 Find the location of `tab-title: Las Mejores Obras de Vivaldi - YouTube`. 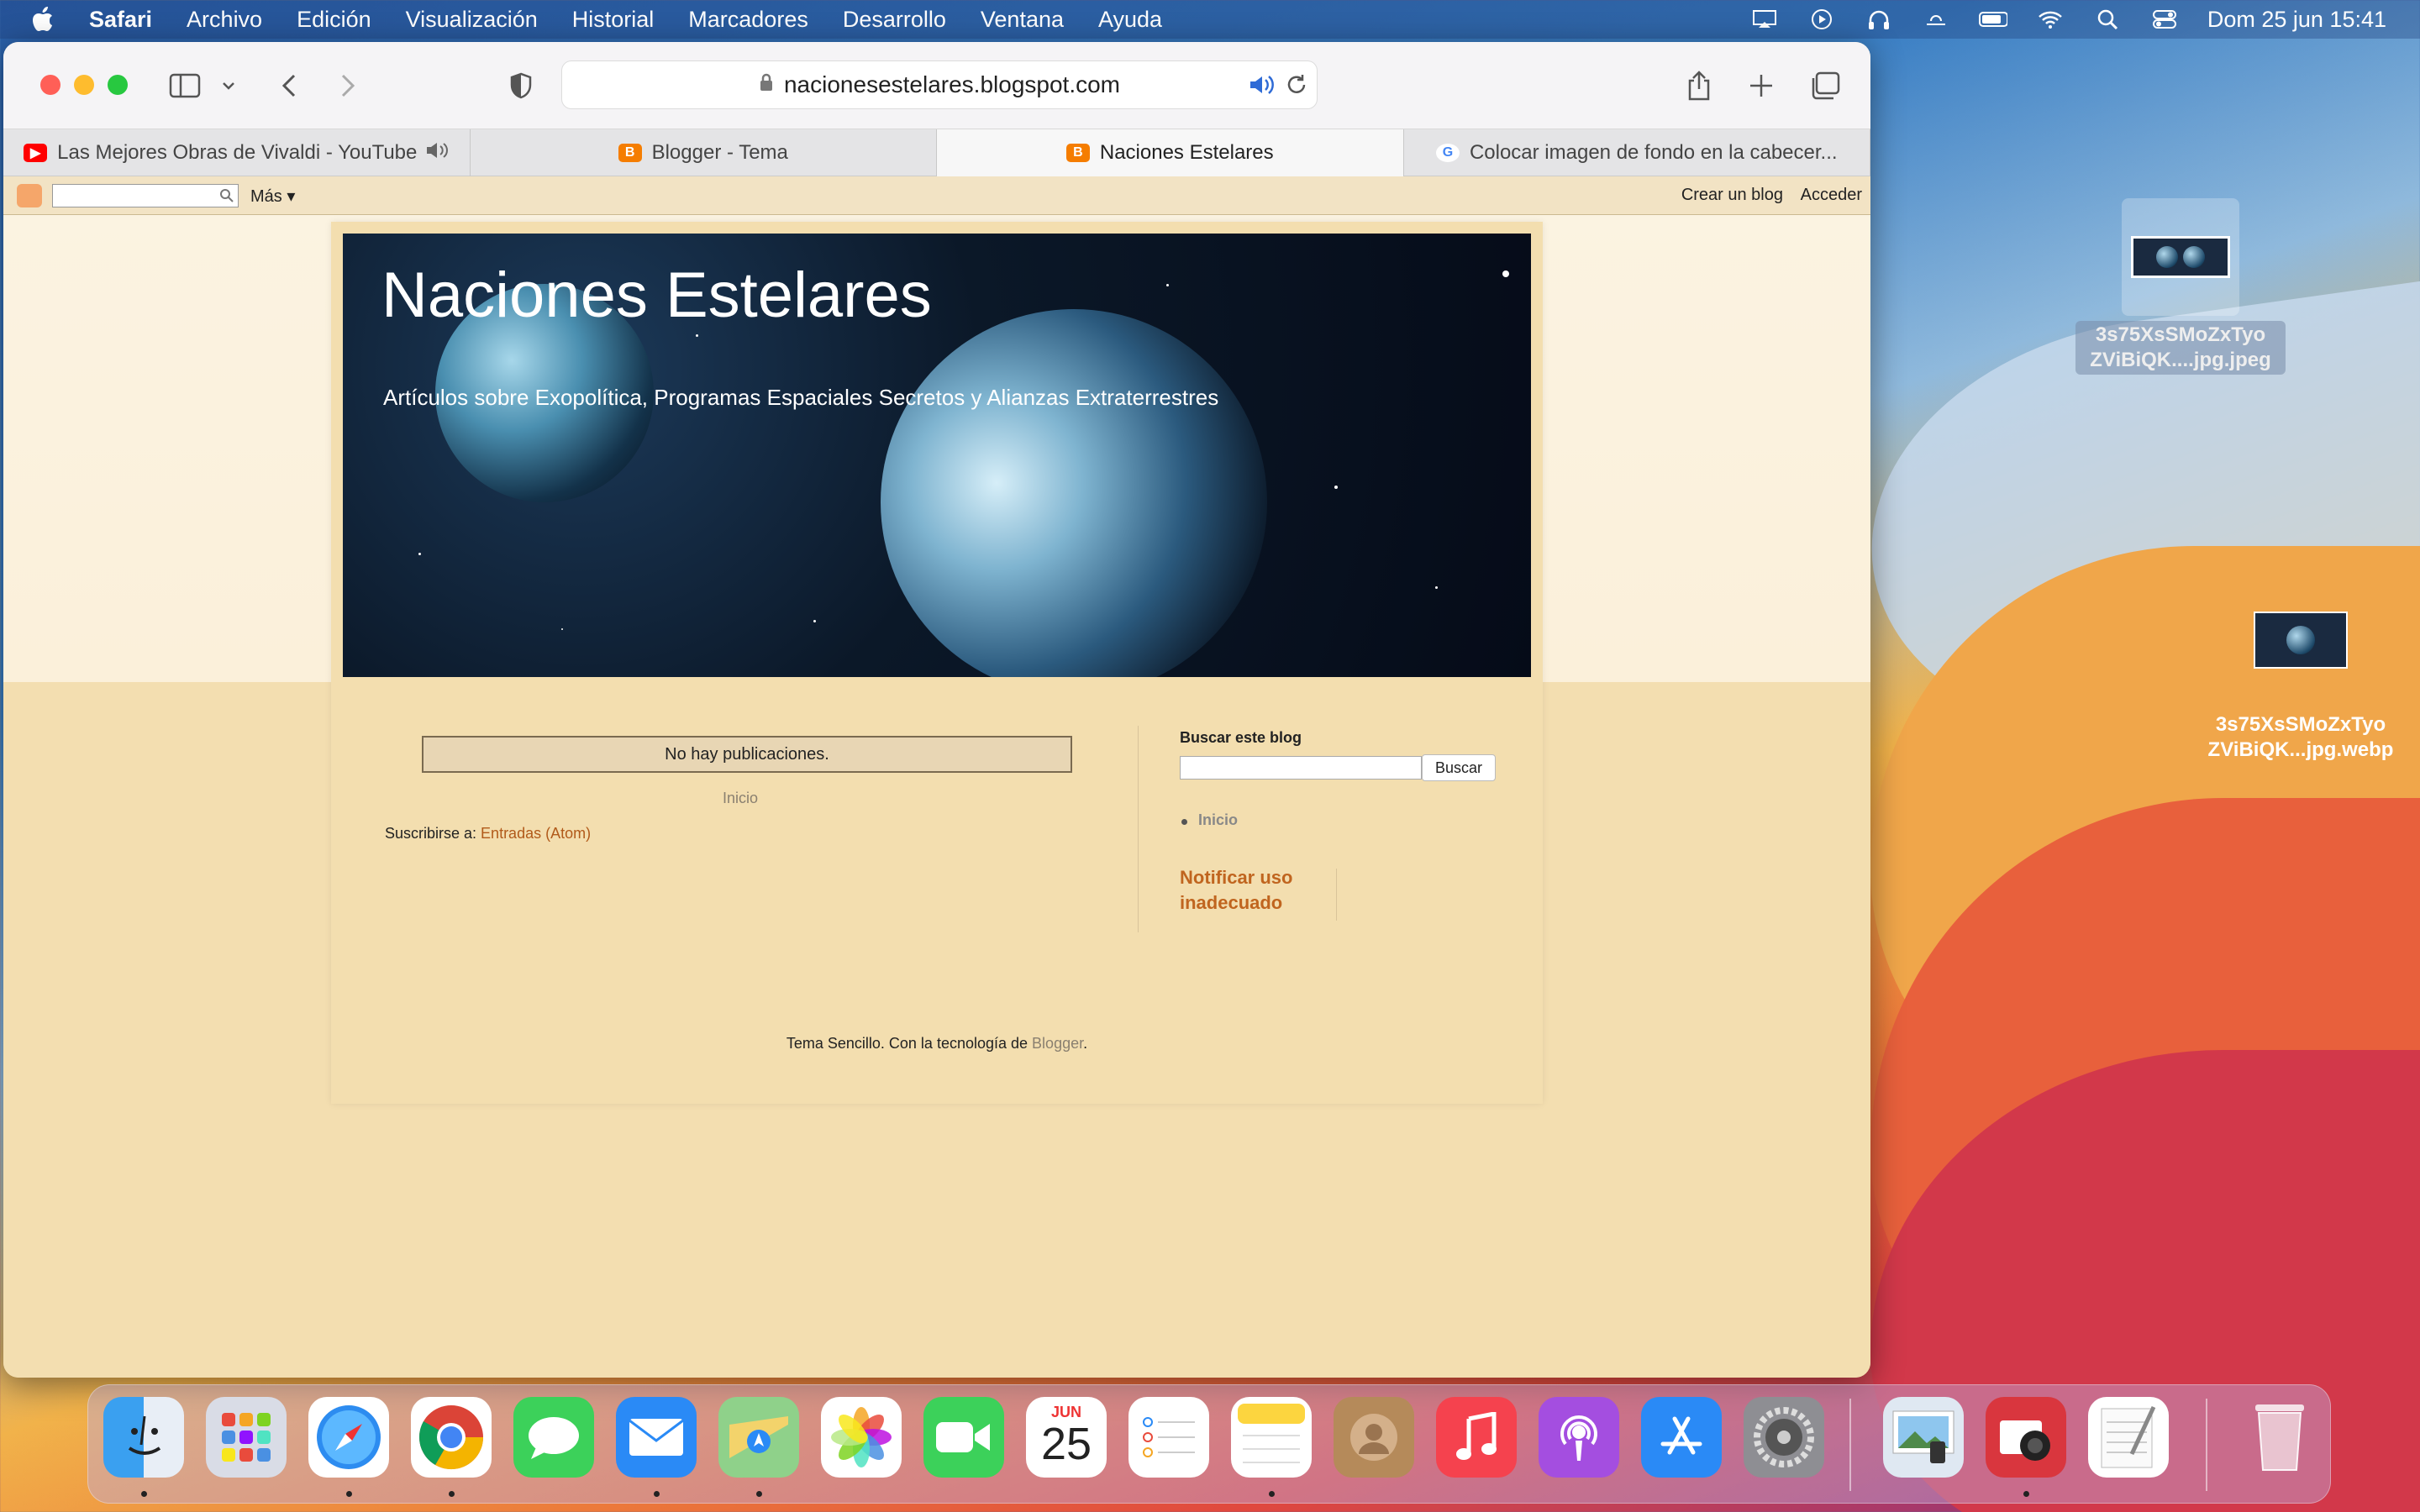

tab-title: Las Mejores Obras de Vivaldi - YouTube is located at coordinates (238, 152).